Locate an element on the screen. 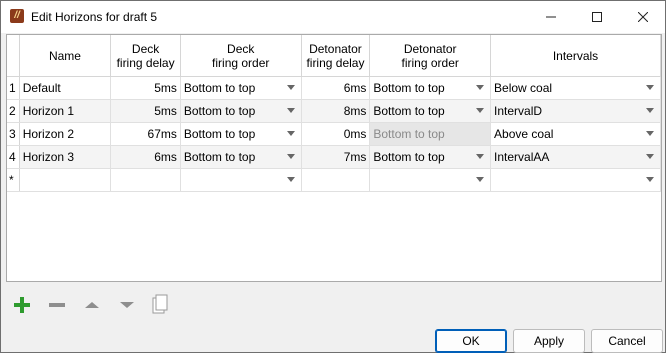 Image resolution: width=666 pixels, height=353 pixels. det-order-dropdown is located at coordinates (430, 180).